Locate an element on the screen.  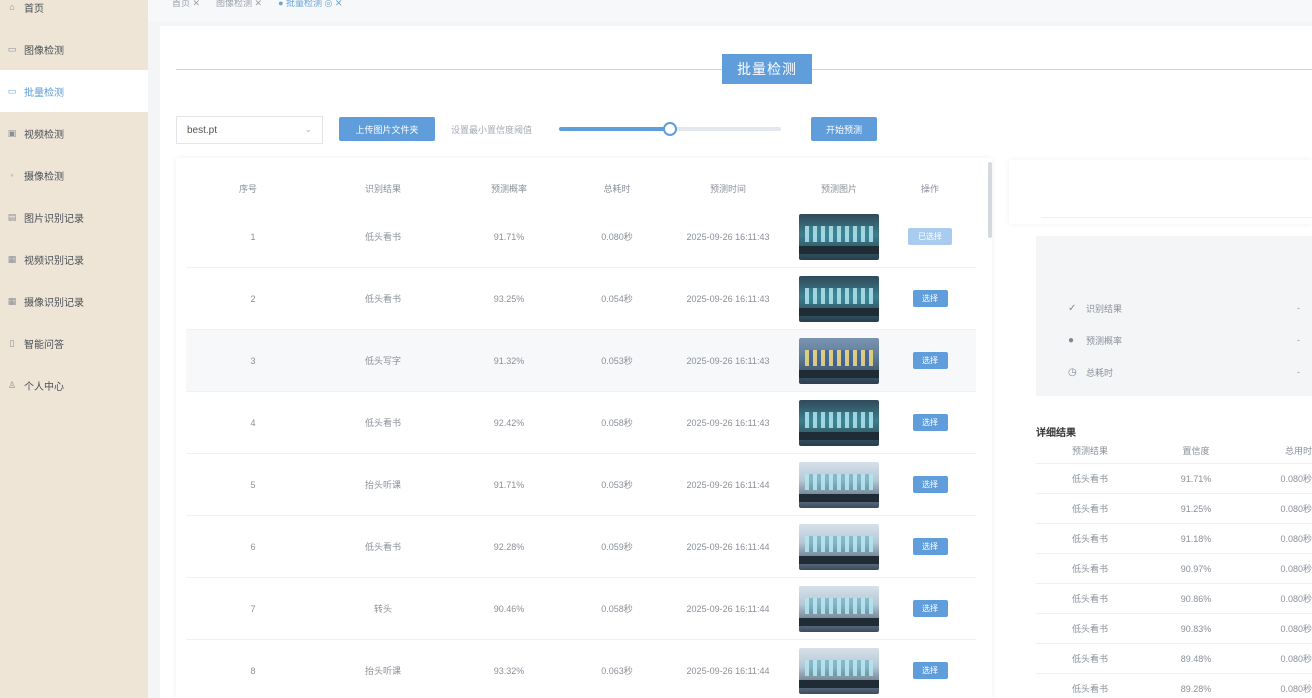
table-row: 6 低头看书 92.28% 0.059秒 2025-09-26 16:11:44 选择 is located at coordinates (581, 547).